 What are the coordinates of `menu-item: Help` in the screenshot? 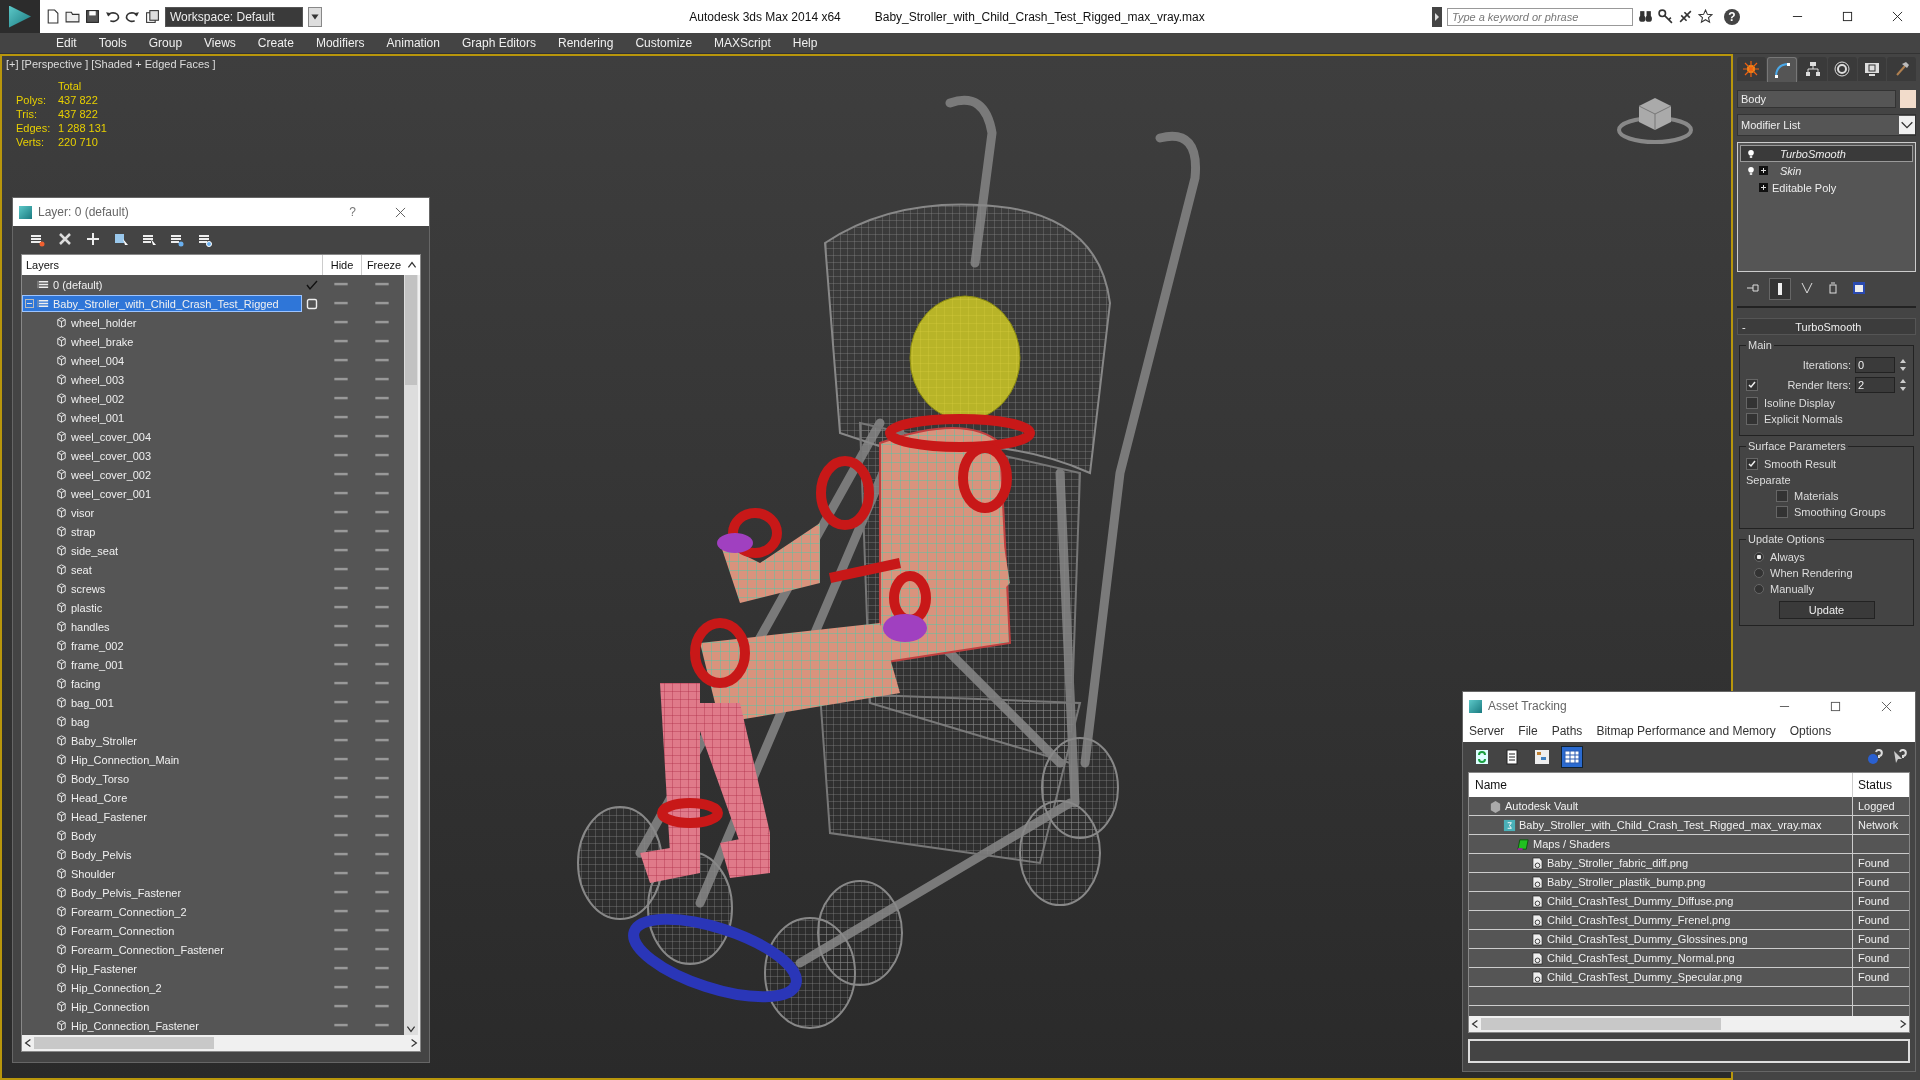 It's located at (805, 43).